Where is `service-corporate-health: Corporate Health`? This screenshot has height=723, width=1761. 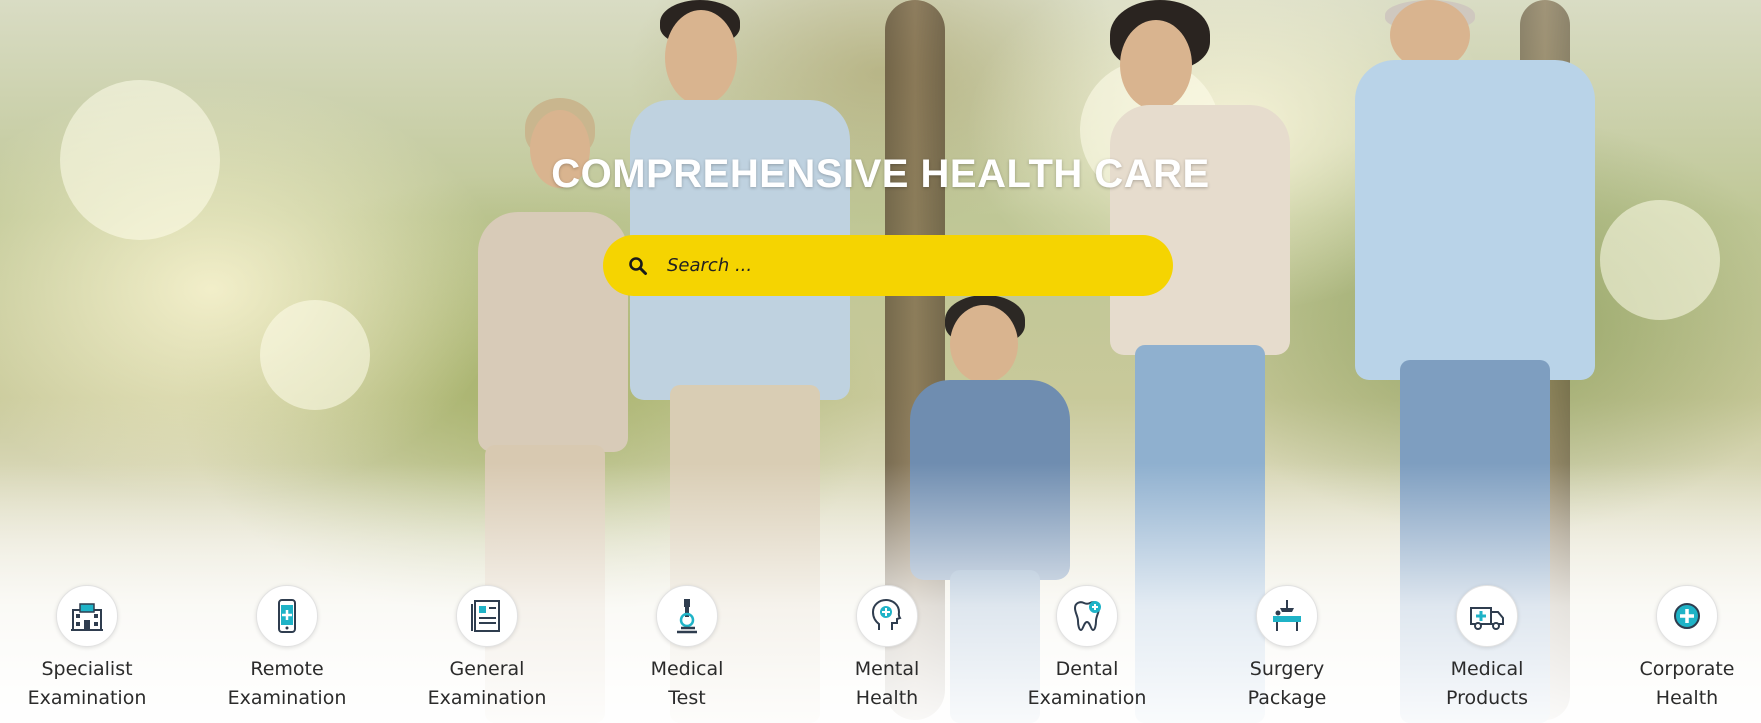 service-corporate-health: Corporate Health is located at coordinates (1674, 649).